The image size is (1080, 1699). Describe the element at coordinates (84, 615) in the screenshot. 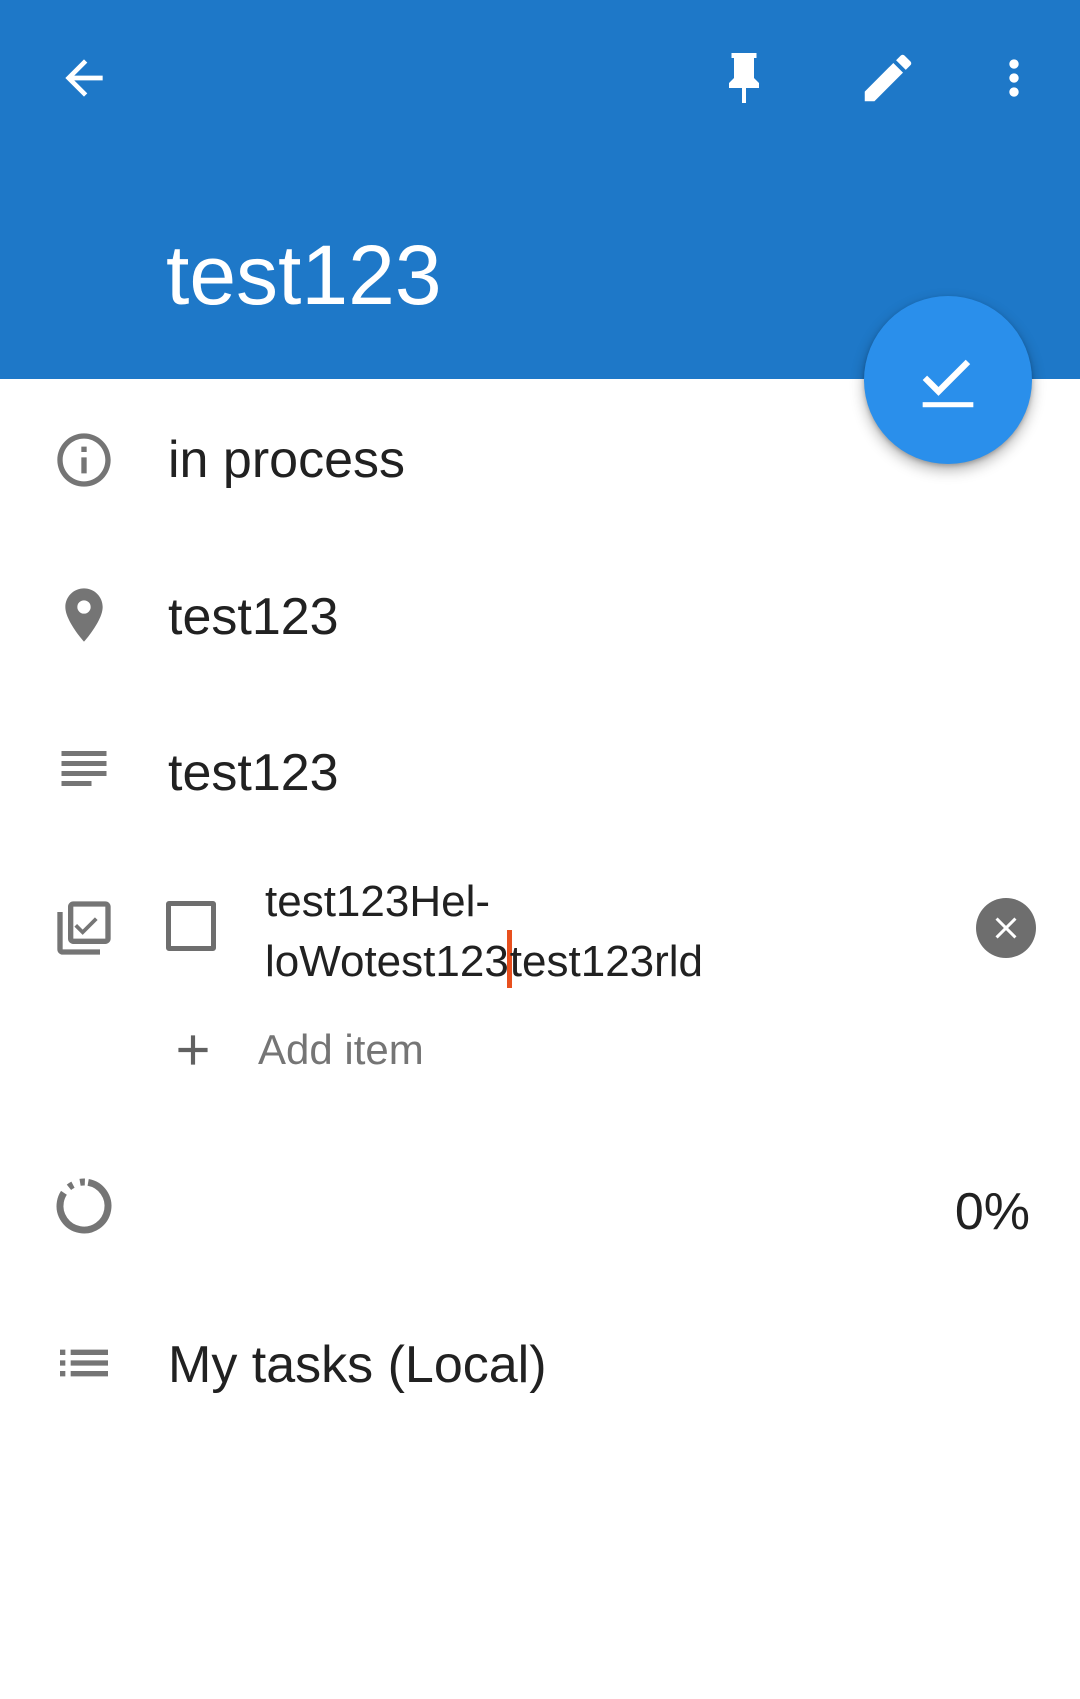

I see `location-icon` at that location.